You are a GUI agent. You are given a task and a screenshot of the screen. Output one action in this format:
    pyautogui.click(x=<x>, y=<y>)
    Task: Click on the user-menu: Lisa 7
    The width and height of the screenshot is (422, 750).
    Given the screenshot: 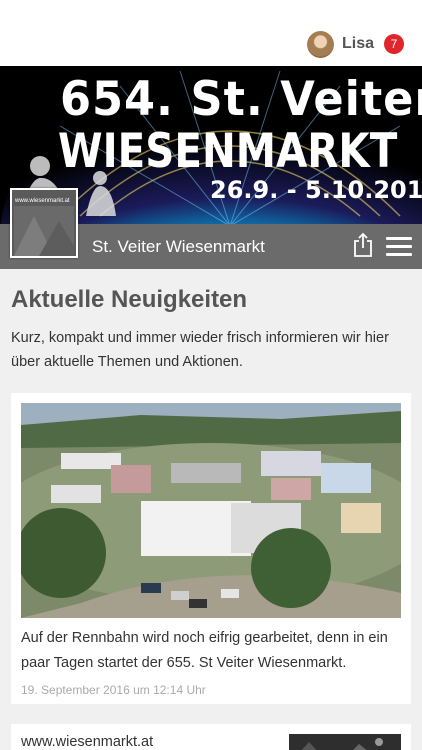 What is the action you would take?
    pyautogui.click(x=355, y=44)
    